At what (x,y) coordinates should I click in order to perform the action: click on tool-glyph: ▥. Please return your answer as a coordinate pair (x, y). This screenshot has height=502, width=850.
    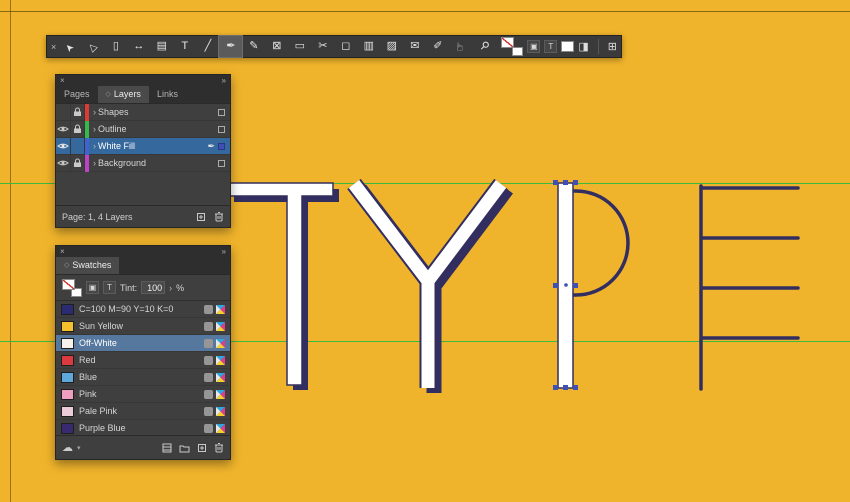
    Looking at the image, I should click on (369, 46).